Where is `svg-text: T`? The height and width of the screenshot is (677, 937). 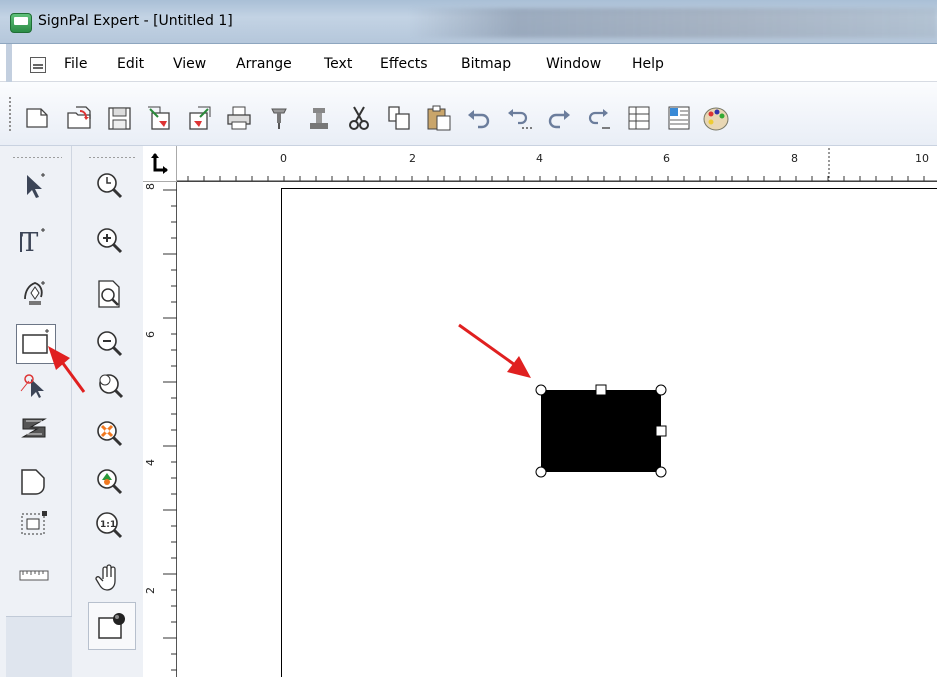
svg-text: T is located at coordinates (30, 243).